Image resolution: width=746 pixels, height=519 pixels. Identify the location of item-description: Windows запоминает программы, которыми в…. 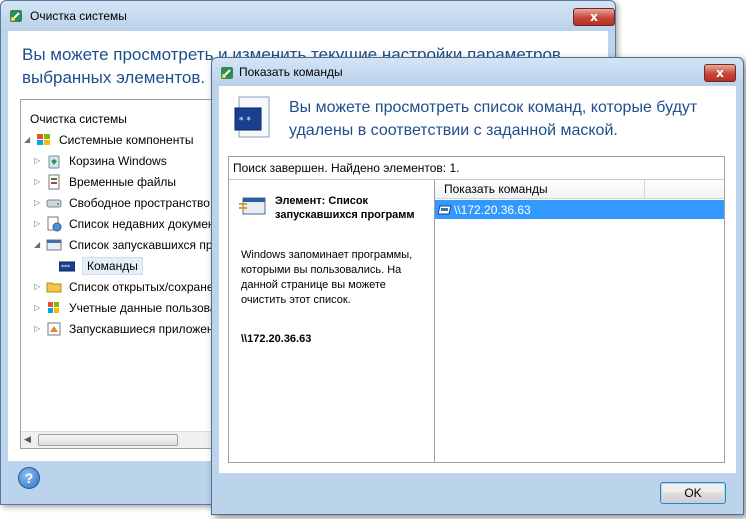
(327, 277).